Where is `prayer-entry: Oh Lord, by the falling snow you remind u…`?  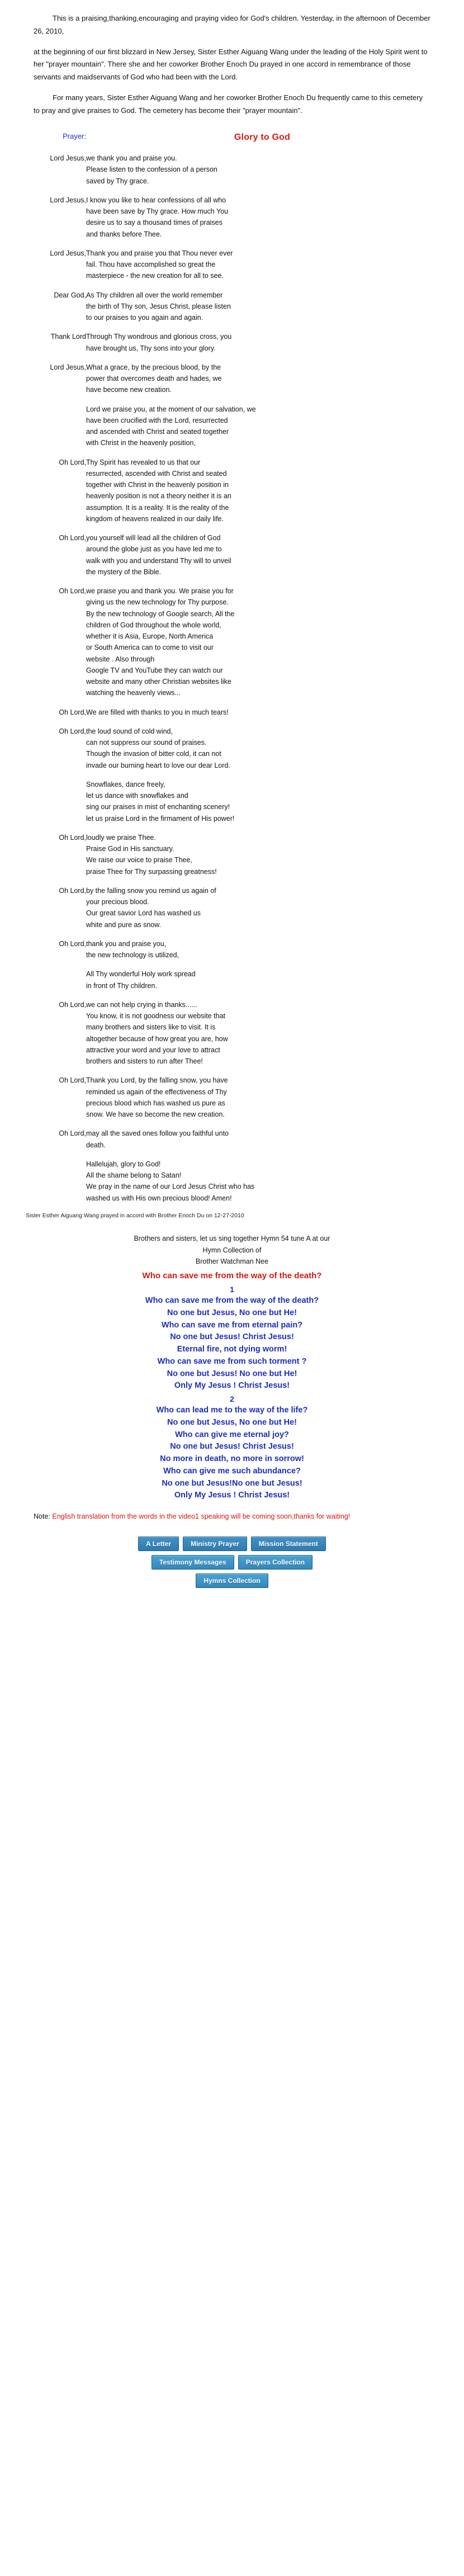 prayer-entry: Oh Lord, by the falling snow you remind u… is located at coordinates (232, 907).